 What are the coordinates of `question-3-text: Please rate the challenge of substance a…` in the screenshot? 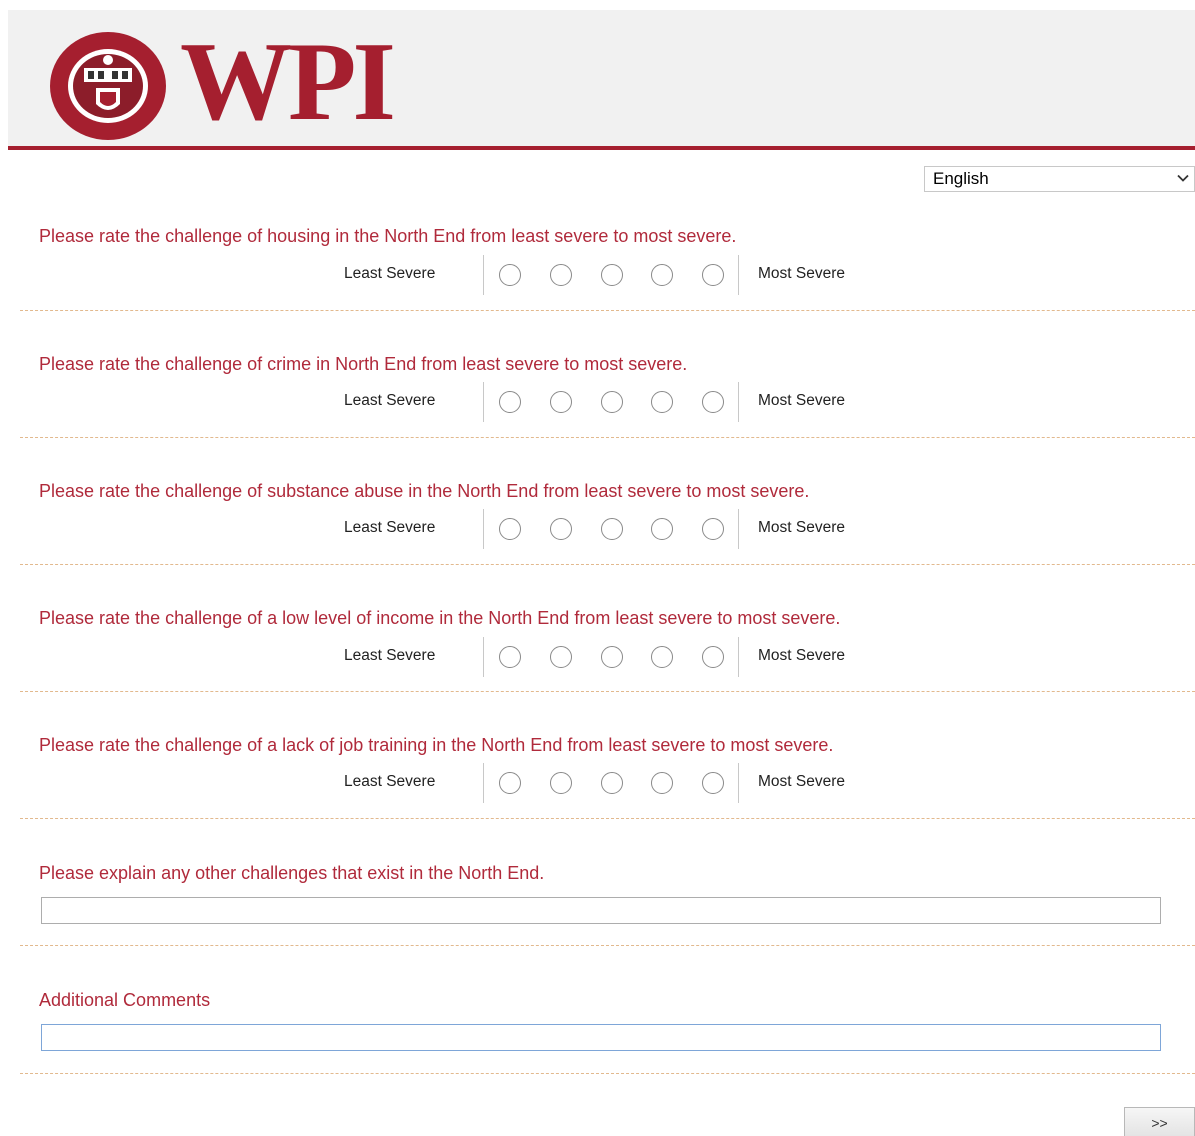 It's located at (424, 491).